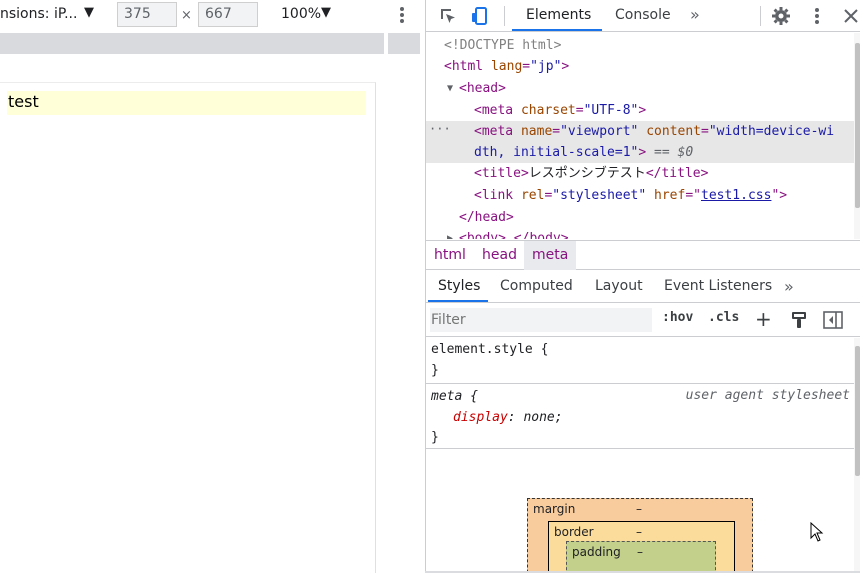 Image resolution: width=860 pixels, height=573 pixels. I want to click on breadcrumb-meta: meta, so click(550, 255).